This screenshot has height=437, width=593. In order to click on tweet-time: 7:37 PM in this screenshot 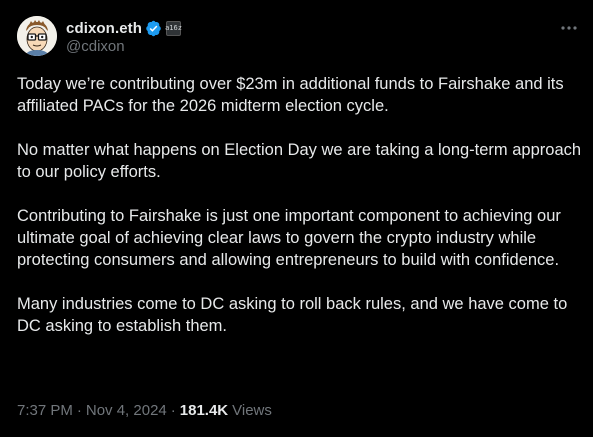, I will do `click(45, 410)`.